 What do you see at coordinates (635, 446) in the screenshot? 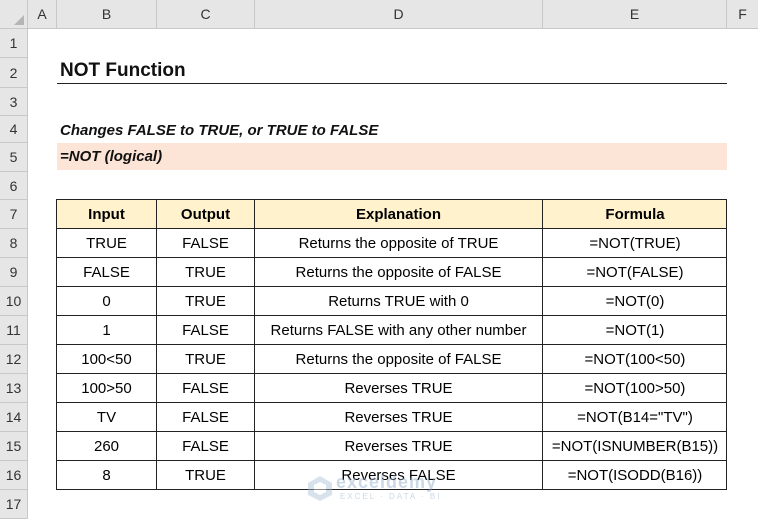
I see `cell-formula: =NOT(ISNUMBER(B15))` at bounding box center [635, 446].